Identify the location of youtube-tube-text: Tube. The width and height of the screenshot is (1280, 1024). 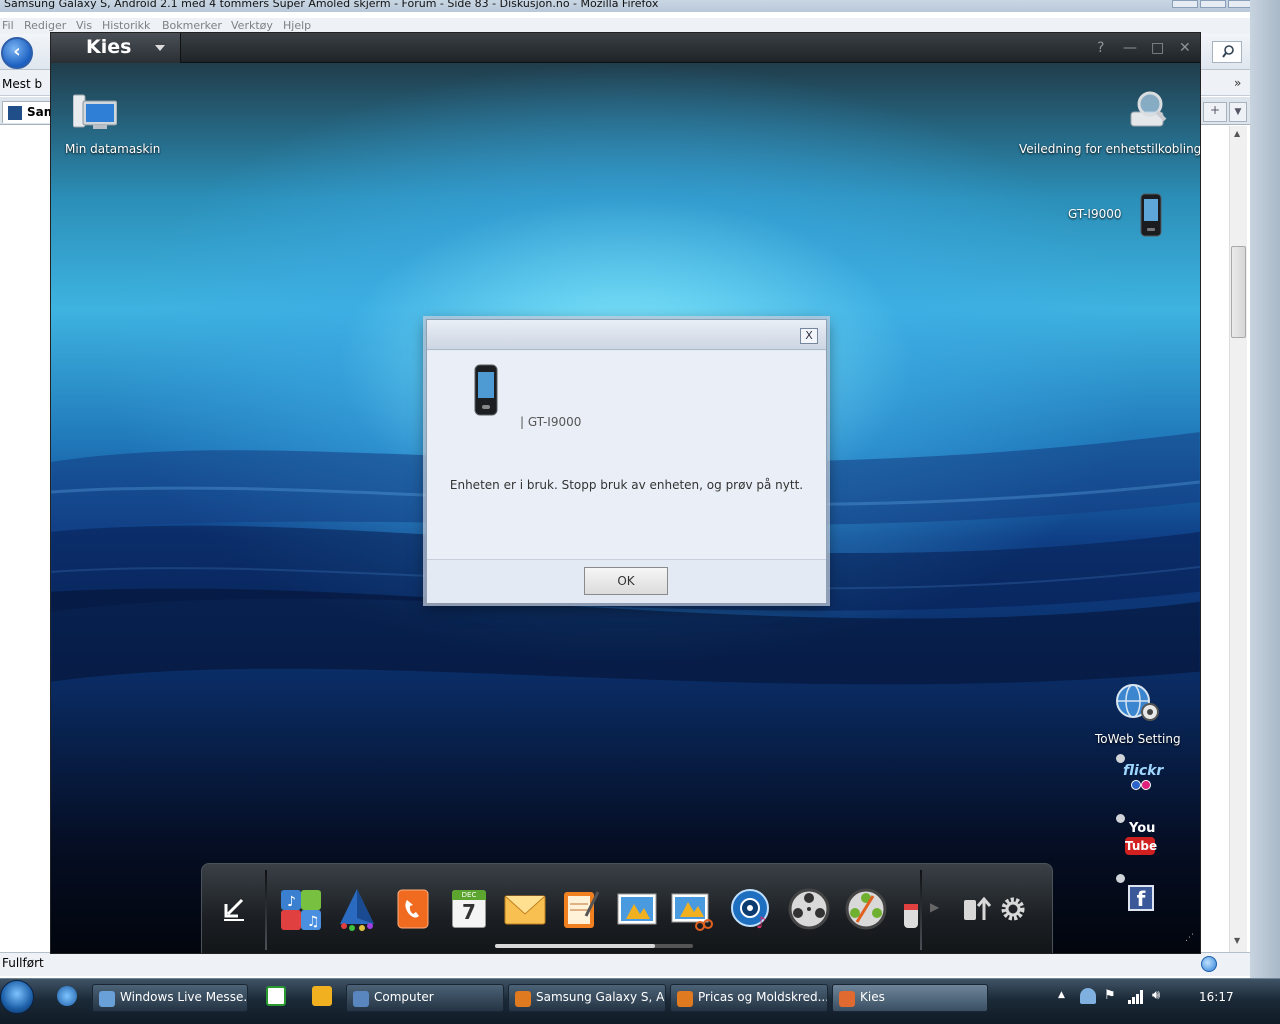
(1141, 846).